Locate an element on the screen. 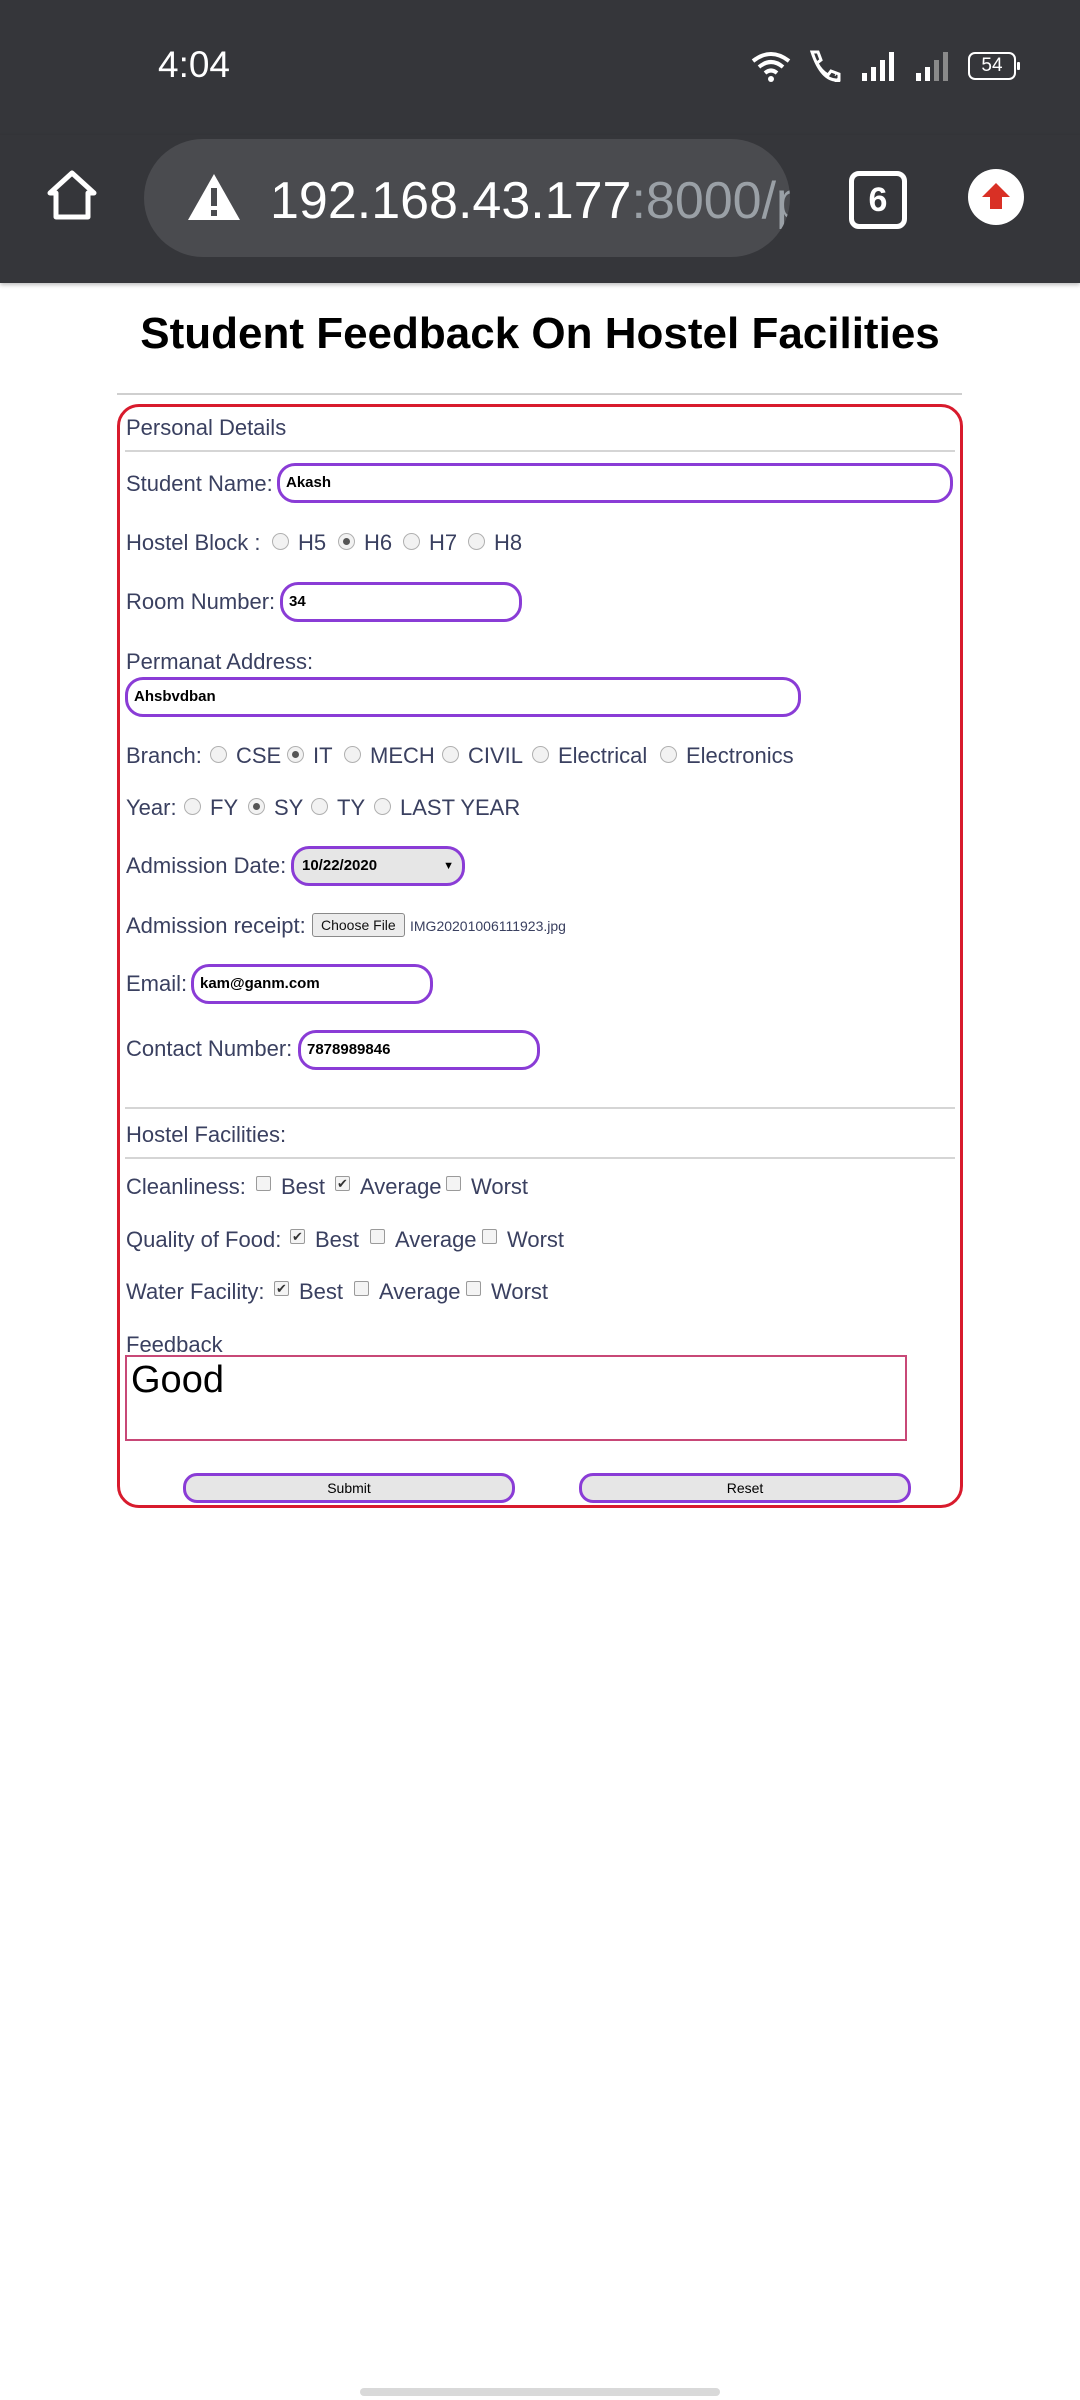 Image resolution: width=1080 pixels, height=2400 pixels. address-label: Permanat Address: is located at coordinates (220, 661).